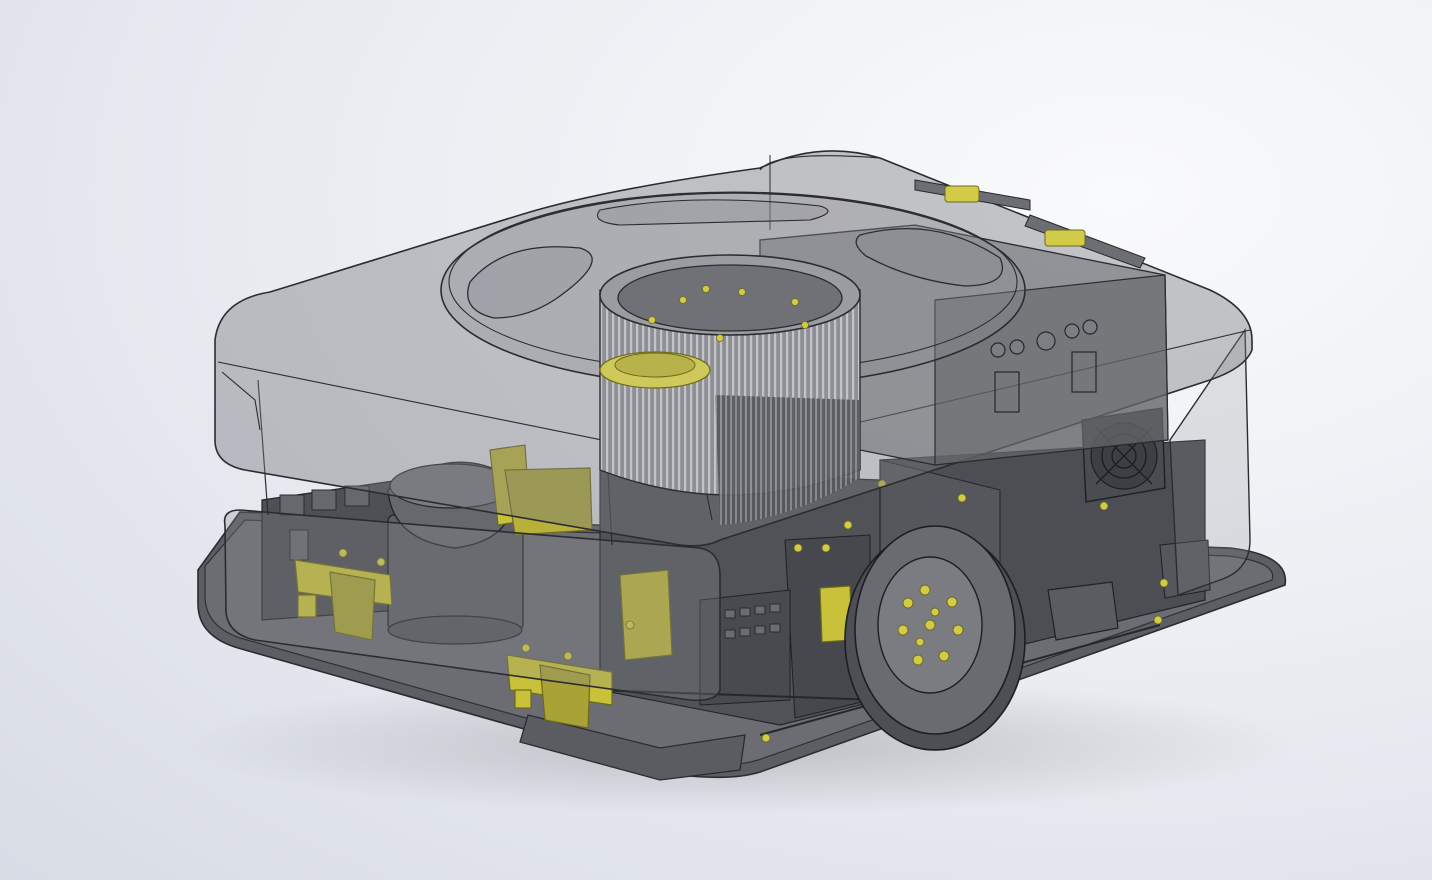 The width and height of the screenshot is (1432, 880). I want to click on pinion-gear, so click(655, 370).